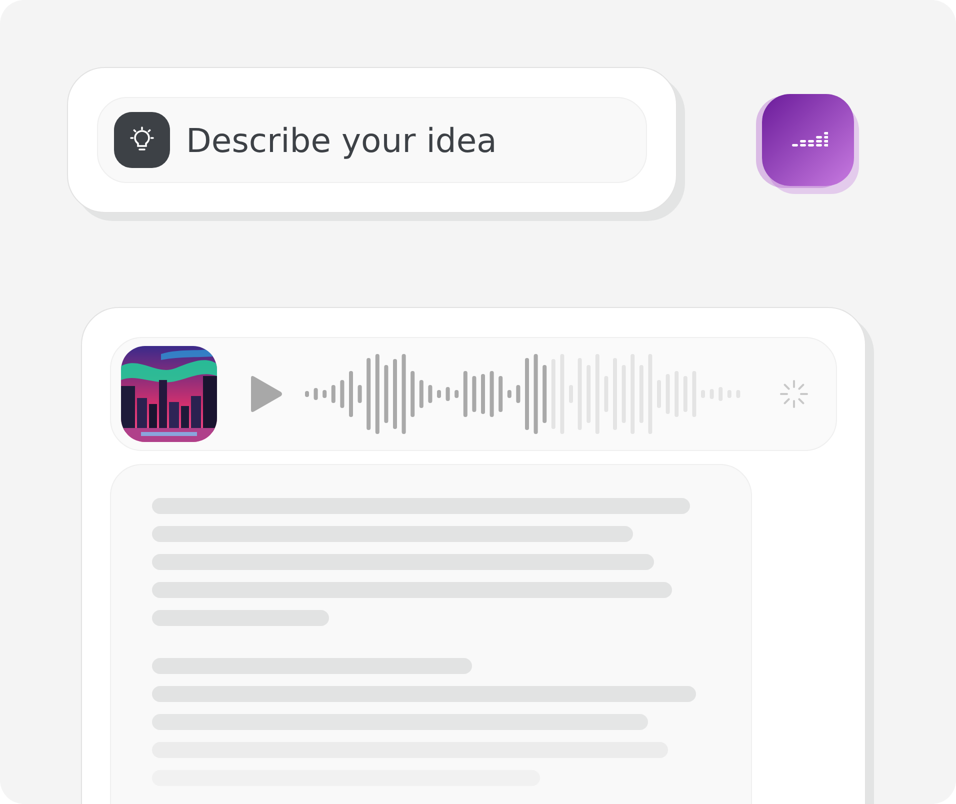 The height and width of the screenshot is (804, 956). I want to click on prompt-field: Describe your idea, so click(372, 140).